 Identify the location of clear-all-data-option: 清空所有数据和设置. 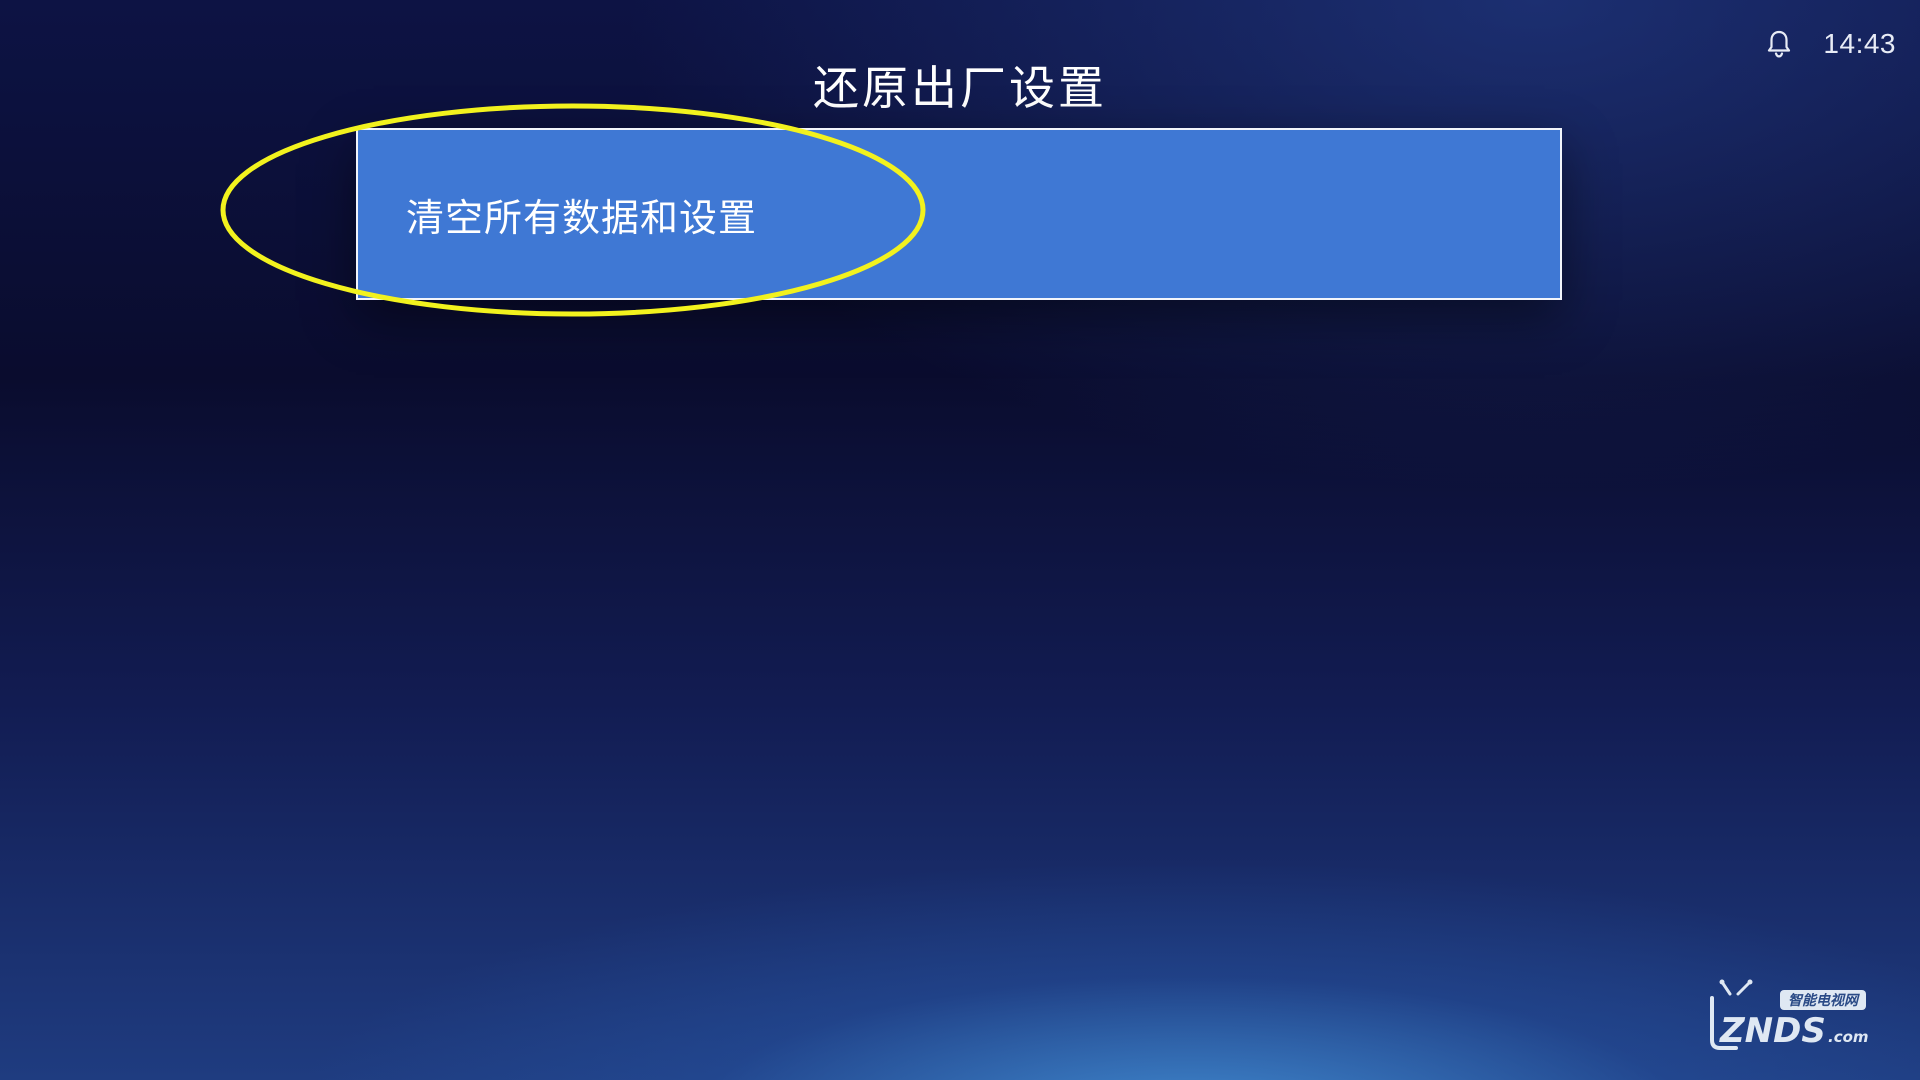
(959, 214).